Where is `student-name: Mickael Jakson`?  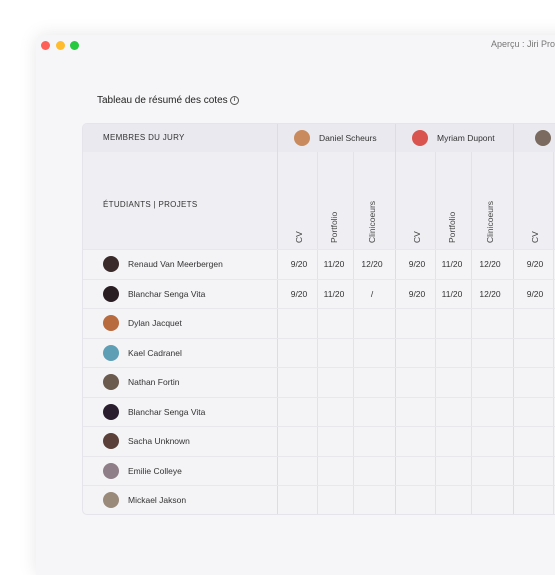
student-name: Mickael Jakson is located at coordinates (157, 500).